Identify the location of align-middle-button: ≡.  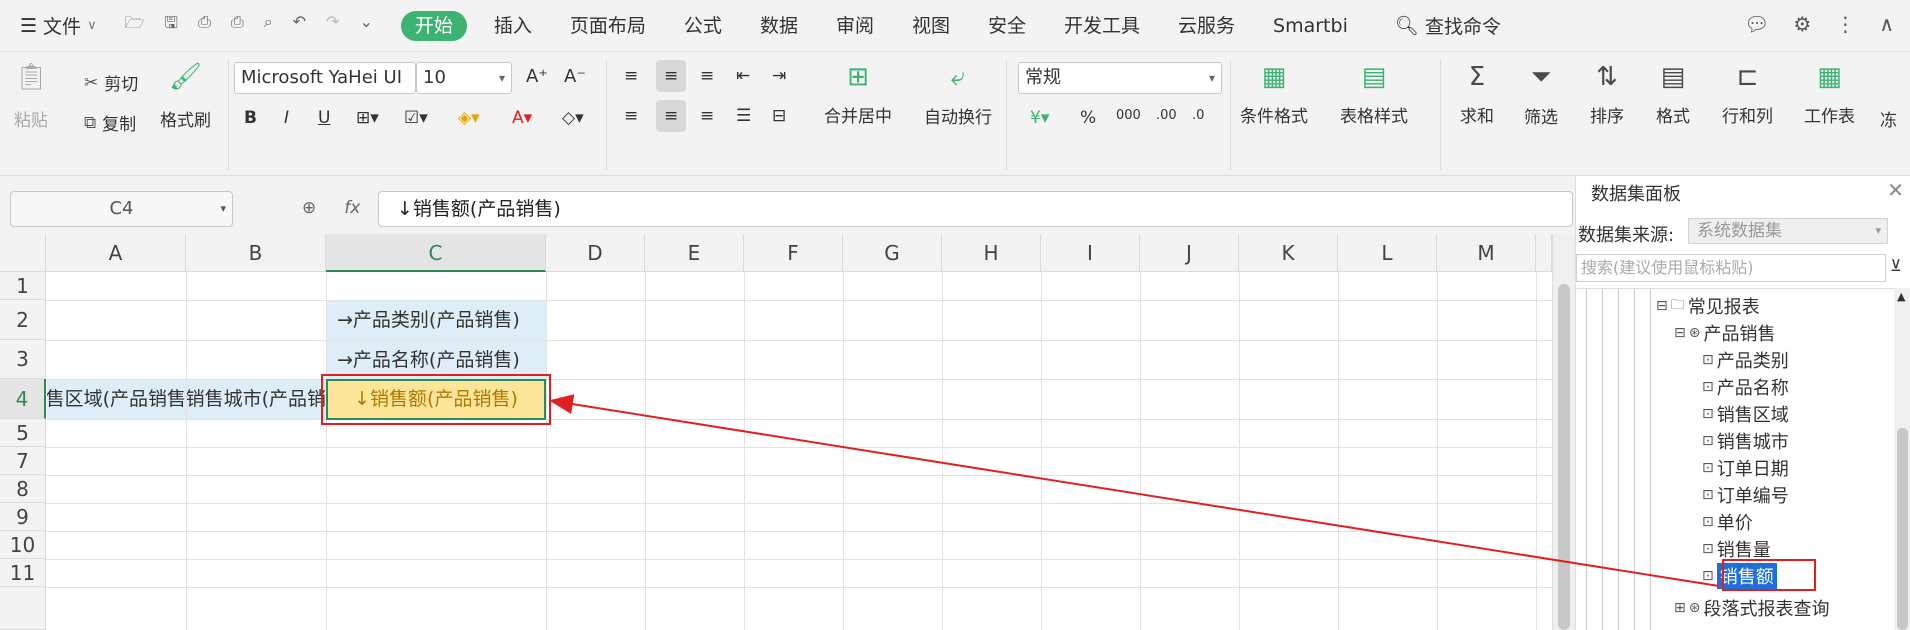
(671, 76).